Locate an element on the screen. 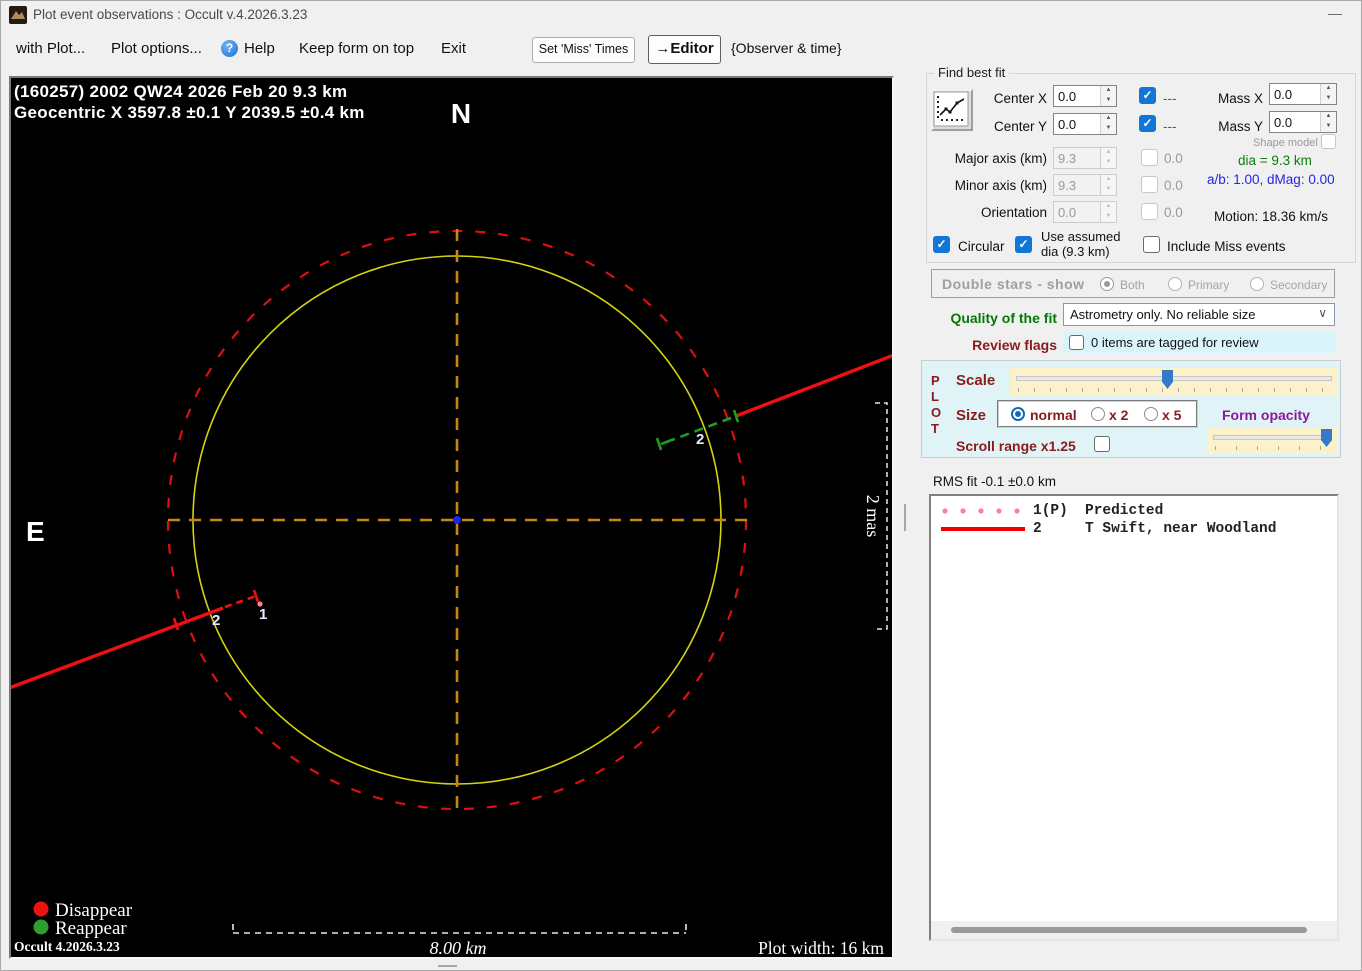 The width and height of the screenshot is (1362, 971). observation-row-predicted: 1(P) Predicted is located at coordinates (1134, 511).